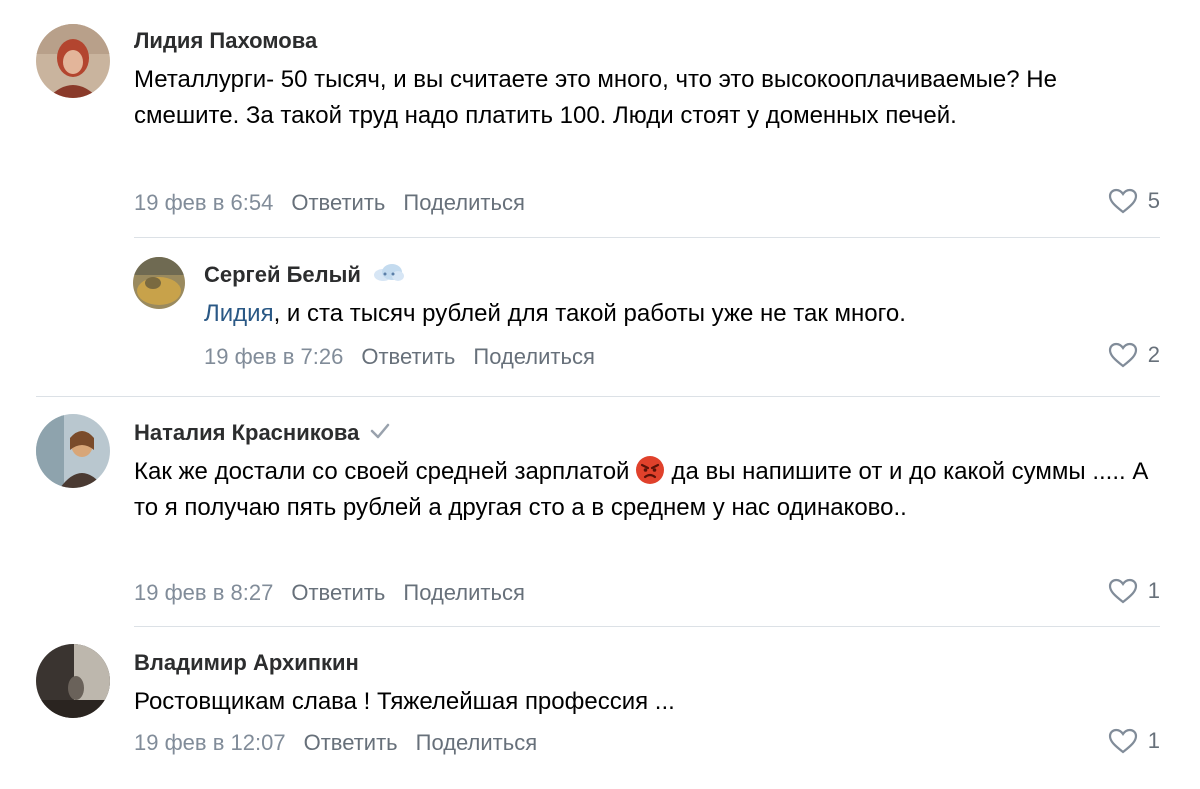  I want to click on comment-date: 19 фев в 8:27, so click(203, 593).